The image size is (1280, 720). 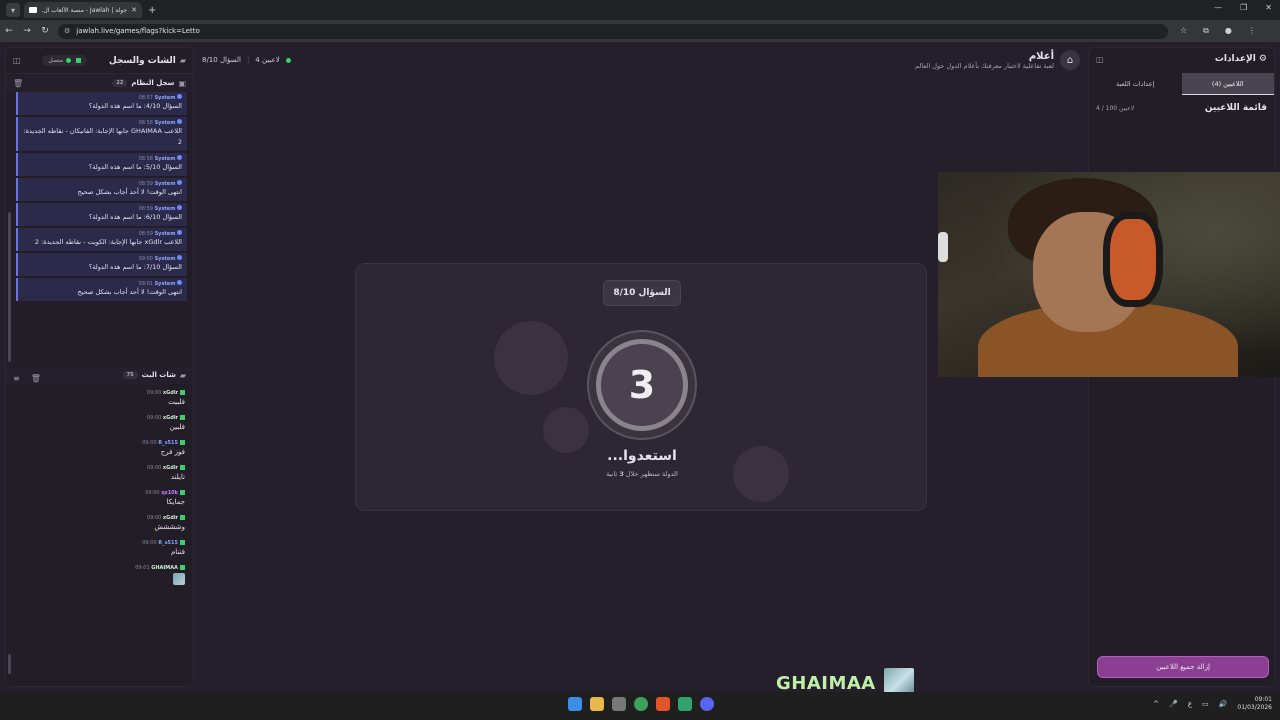 I want to click on chat-panel-title-text: الشات والسجل, so click(x=142, y=60).